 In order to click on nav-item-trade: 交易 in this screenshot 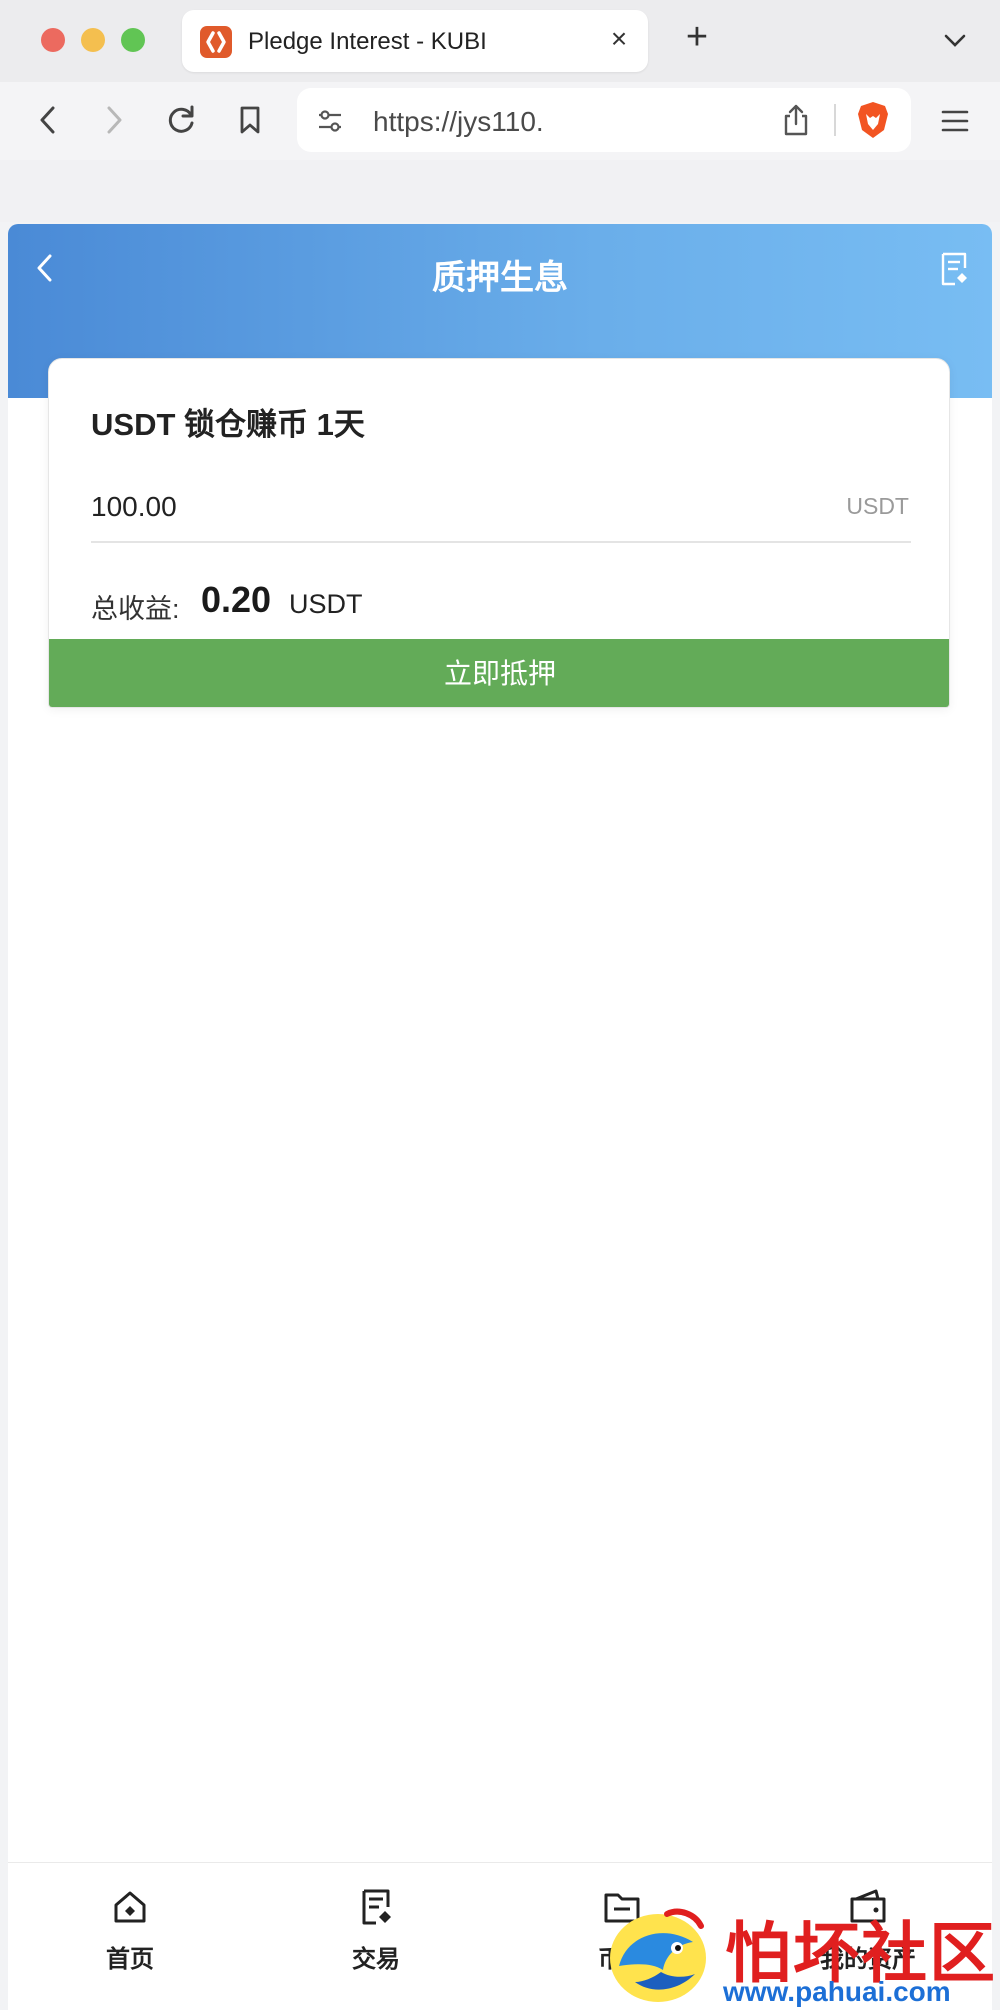, I will do `click(376, 1937)`.